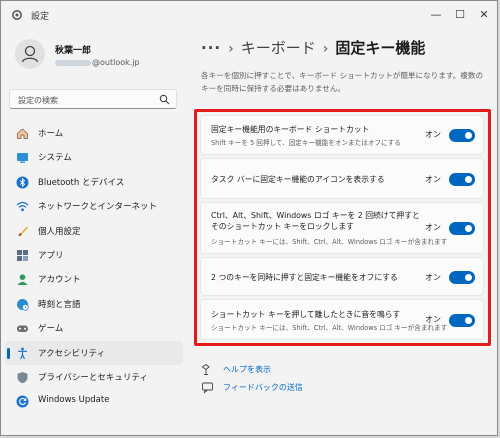 Image resolution: width=500 pixels, height=438 pixels. I want to click on close-button: ✕, so click(484, 14).